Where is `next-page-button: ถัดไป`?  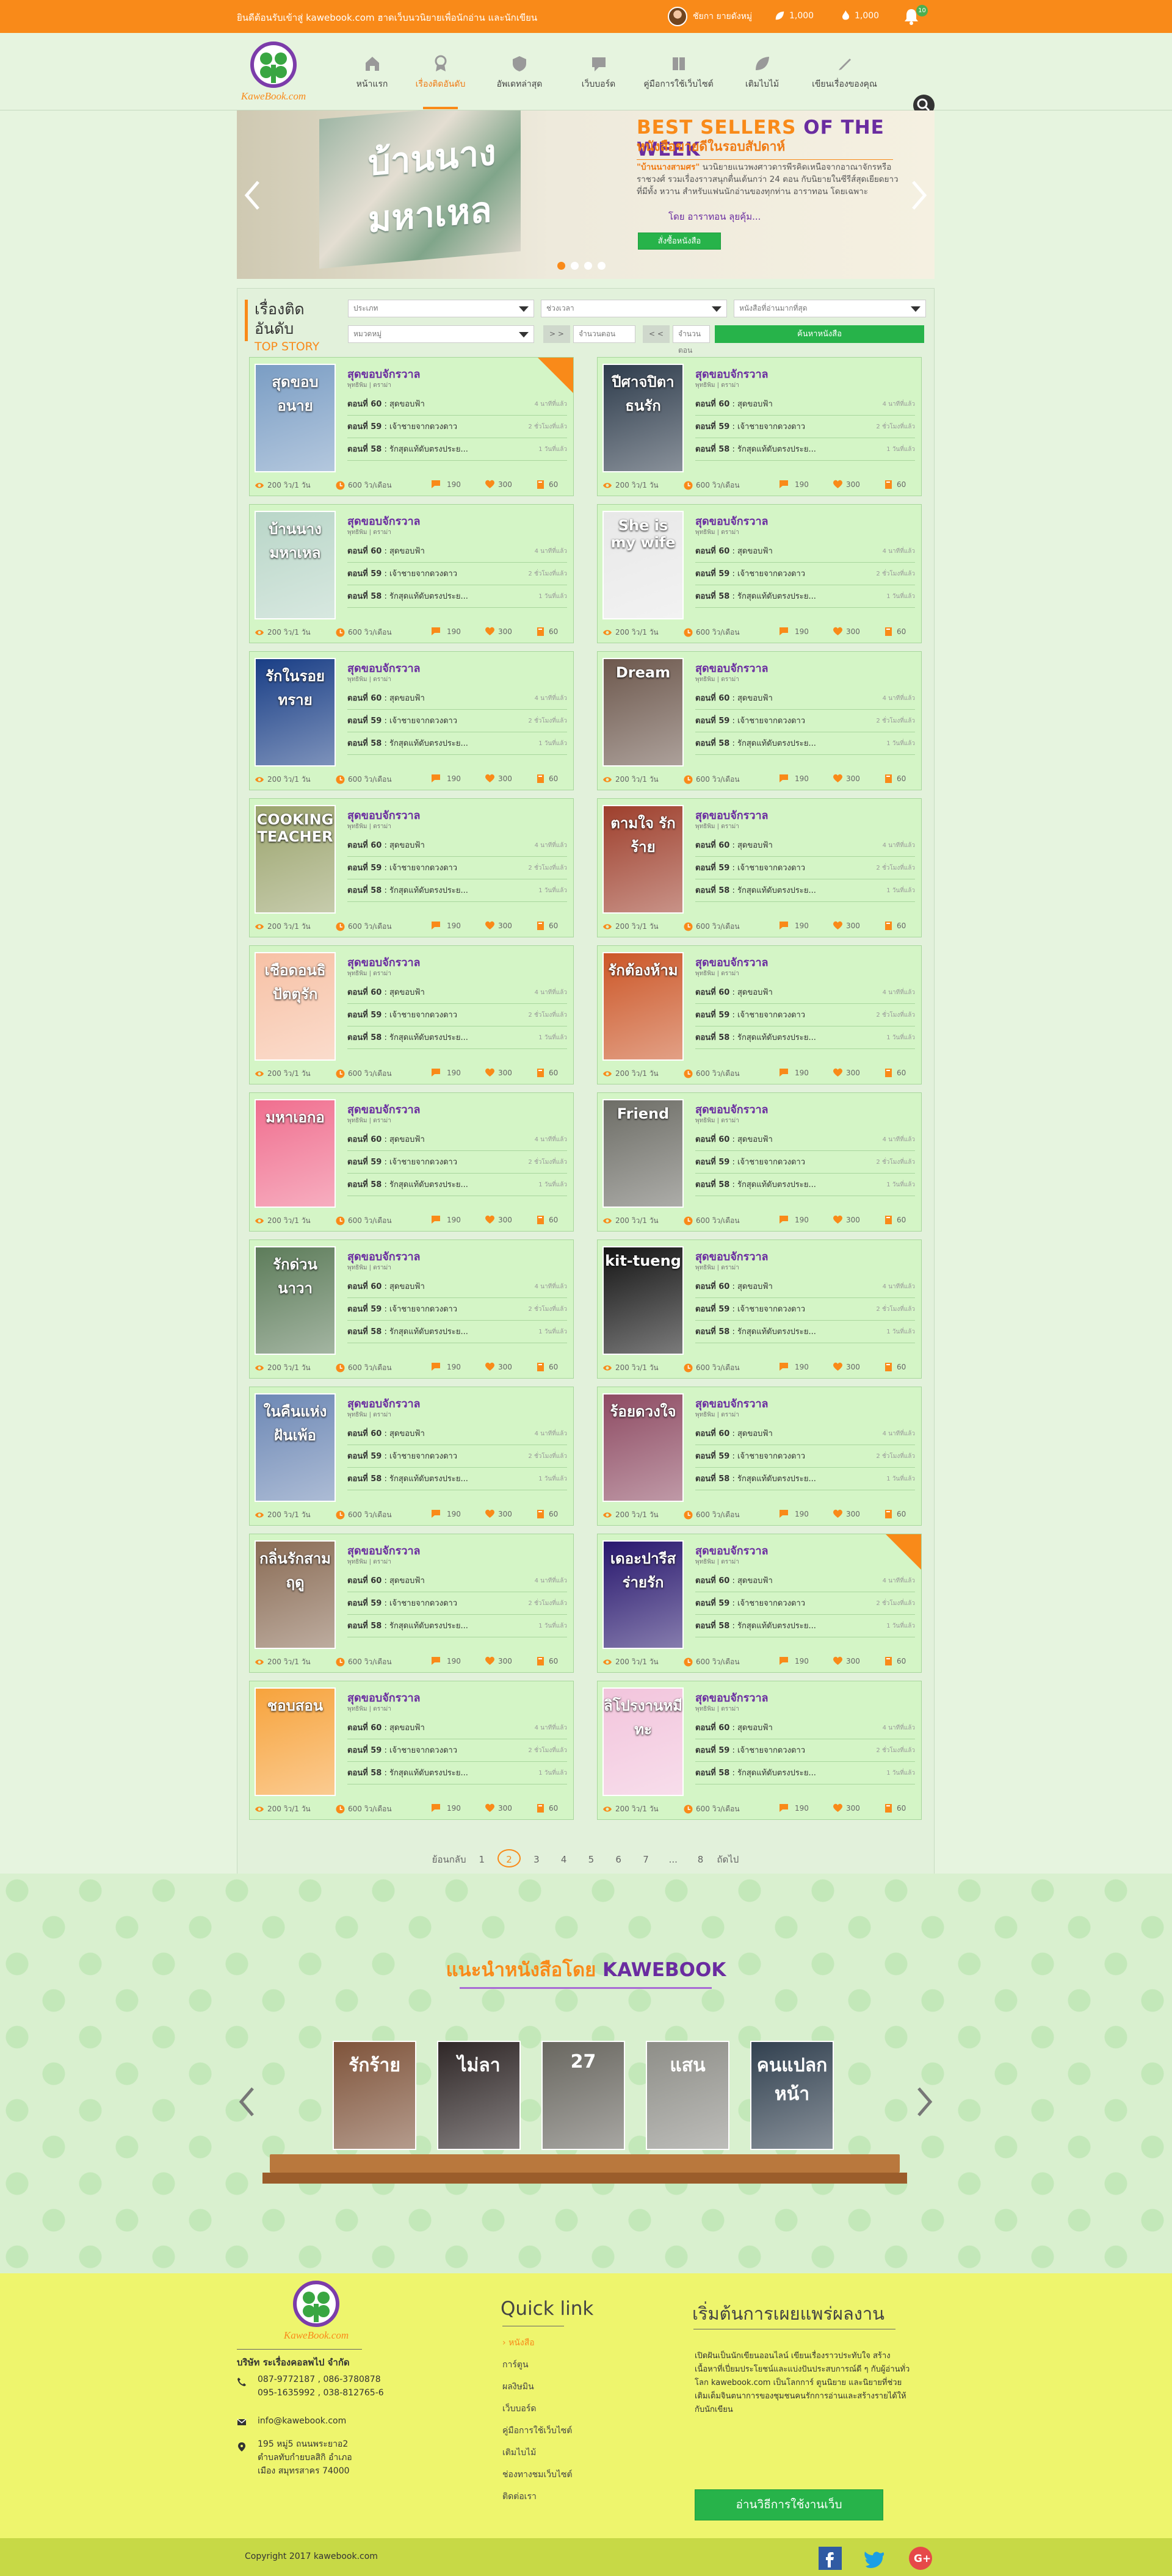 next-page-button: ถัดไป is located at coordinates (727, 1859).